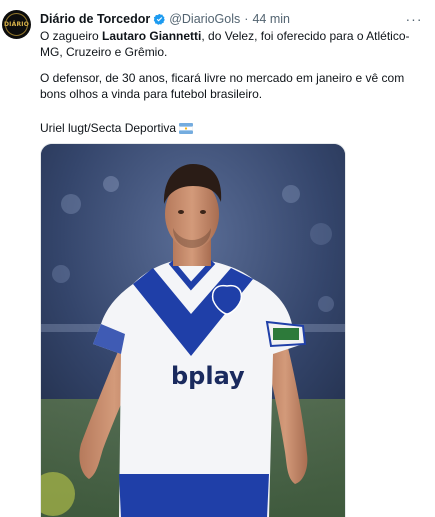 The image size is (435, 517). Describe the element at coordinates (271, 19) in the screenshot. I see `timestamp: 44 min` at that location.